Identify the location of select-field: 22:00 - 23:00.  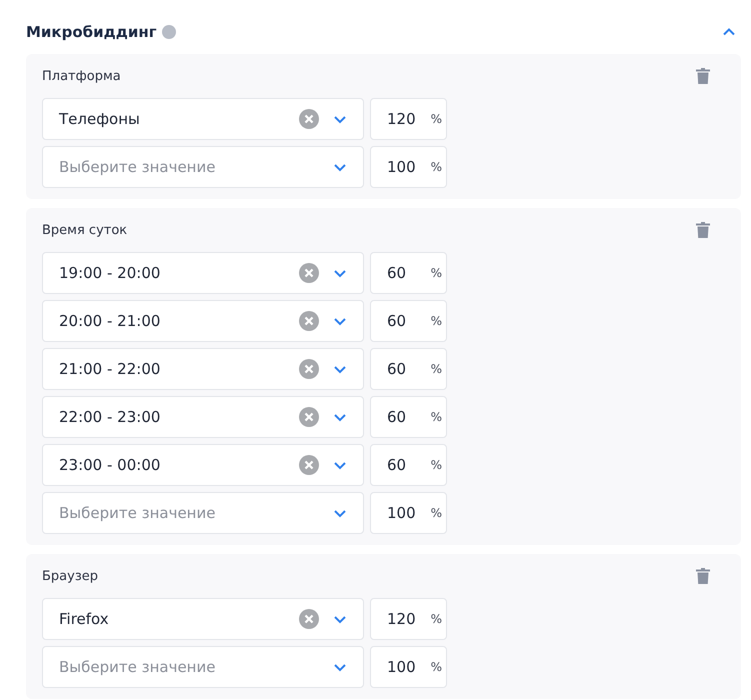
(203, 417).